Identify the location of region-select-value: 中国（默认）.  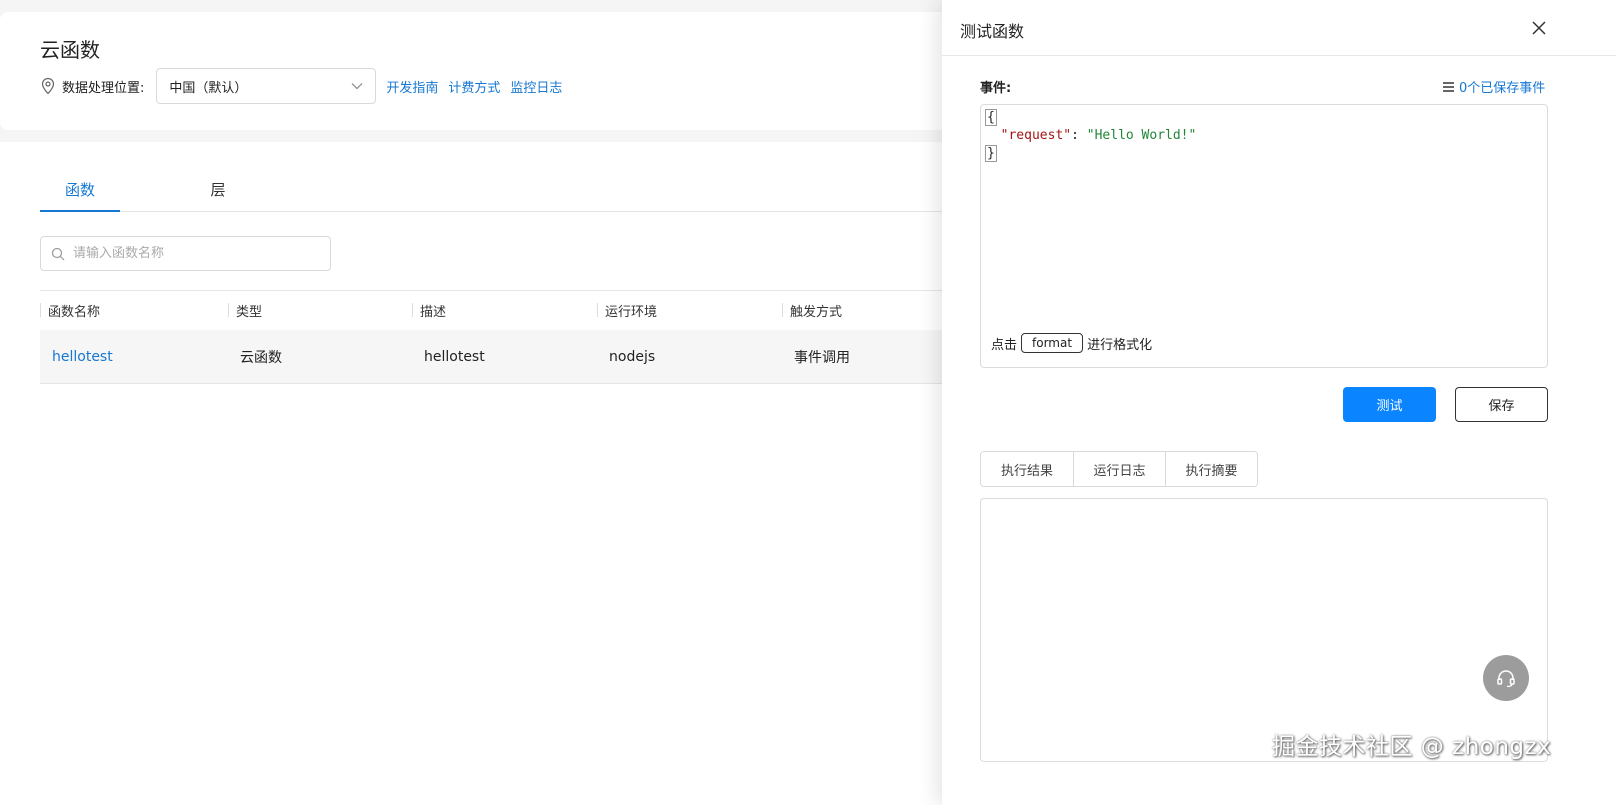
(208, 88).